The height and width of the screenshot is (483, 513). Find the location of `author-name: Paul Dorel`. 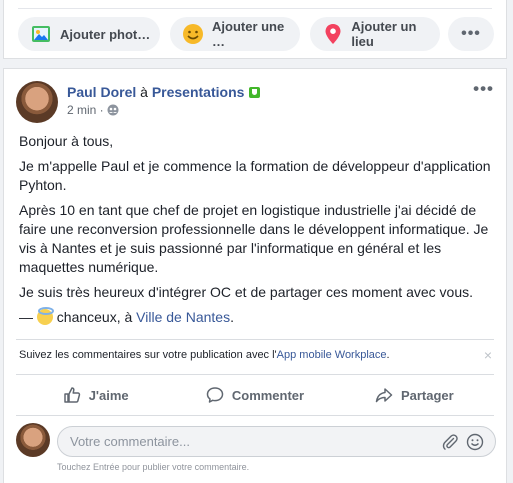

author-name: Paul Dorel is located at coordinates (101, 92).